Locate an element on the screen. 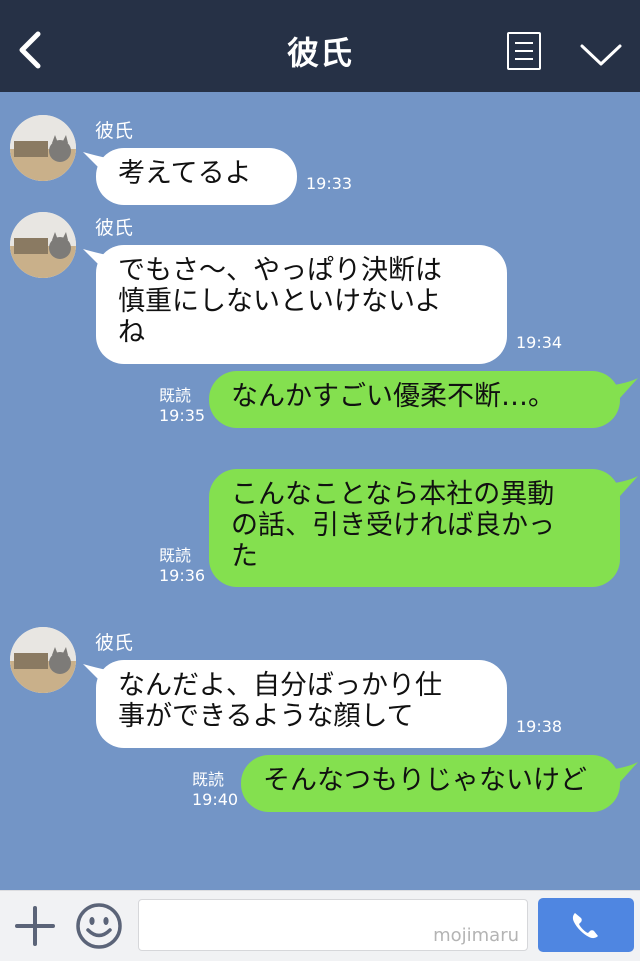 This screenshot has height=961, width=640. message-bubble-outgoing: こんなことなら本社の異動 の話、引き受ければ良かっ た is located at coordinates (414, 528).